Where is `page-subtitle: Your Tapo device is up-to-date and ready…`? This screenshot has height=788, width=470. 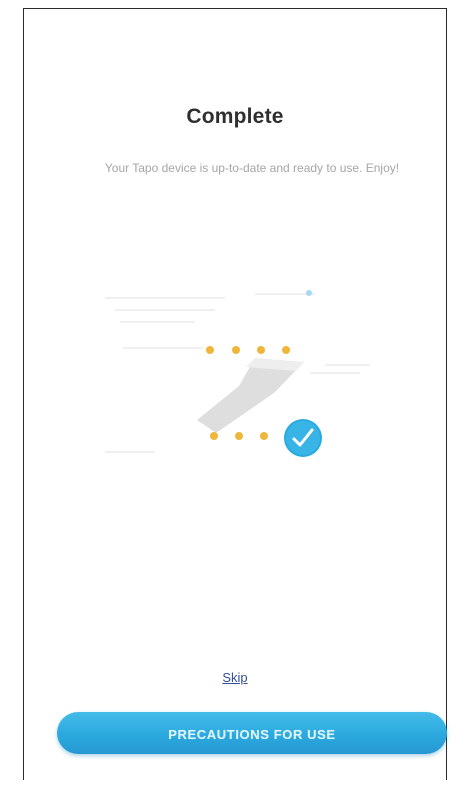 page-subtitle: Your Tapo device is up-to-date and ready… is located at coordinates (252, 168).